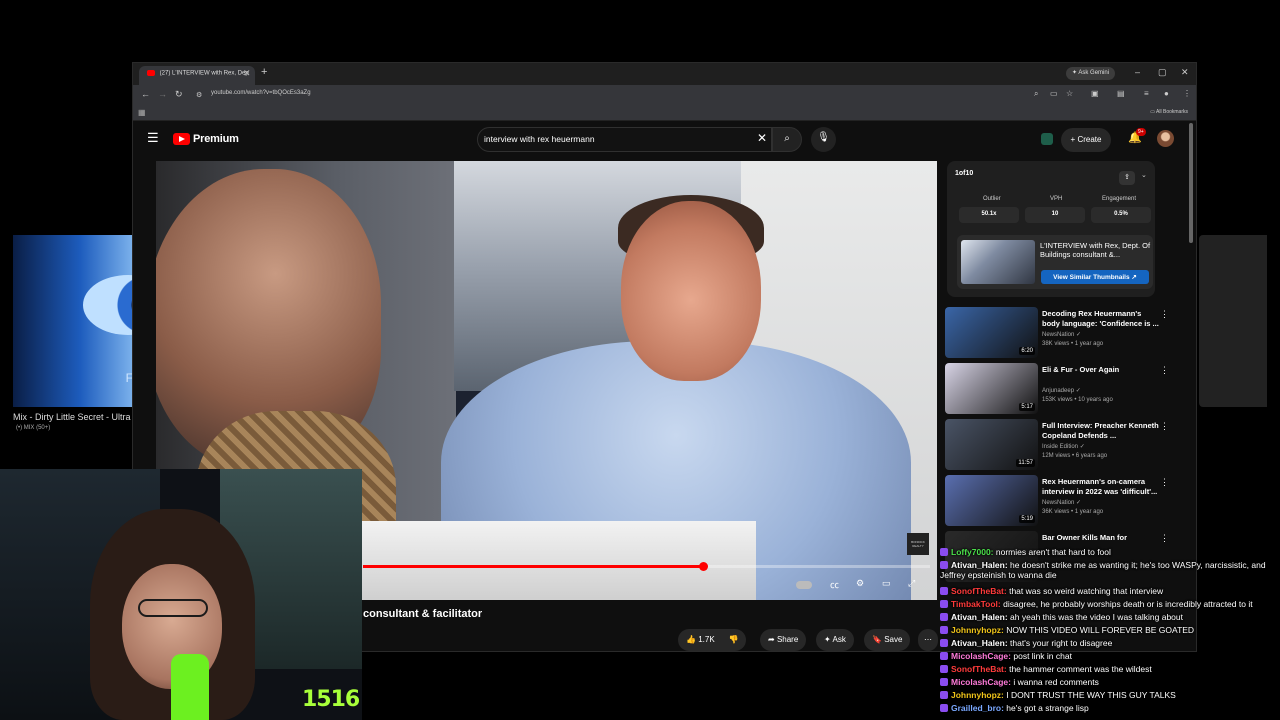  What do you see at coordinates (991, 444) in the screenshot?
I see `recommended-thumbnail: 11:57` at bounding box center [991, 444].